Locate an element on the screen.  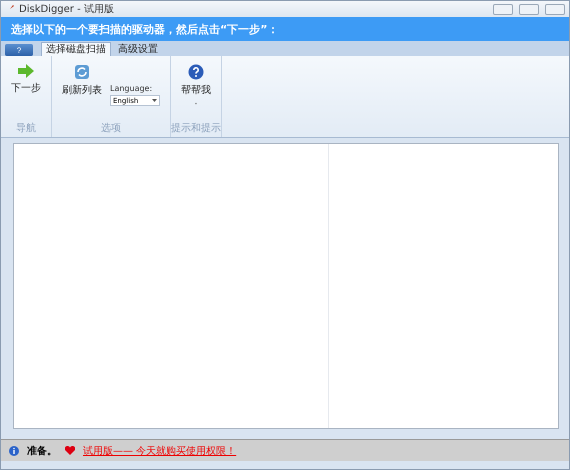
ribbon-tab: 高级设置 is located at coordinates (138, 49).